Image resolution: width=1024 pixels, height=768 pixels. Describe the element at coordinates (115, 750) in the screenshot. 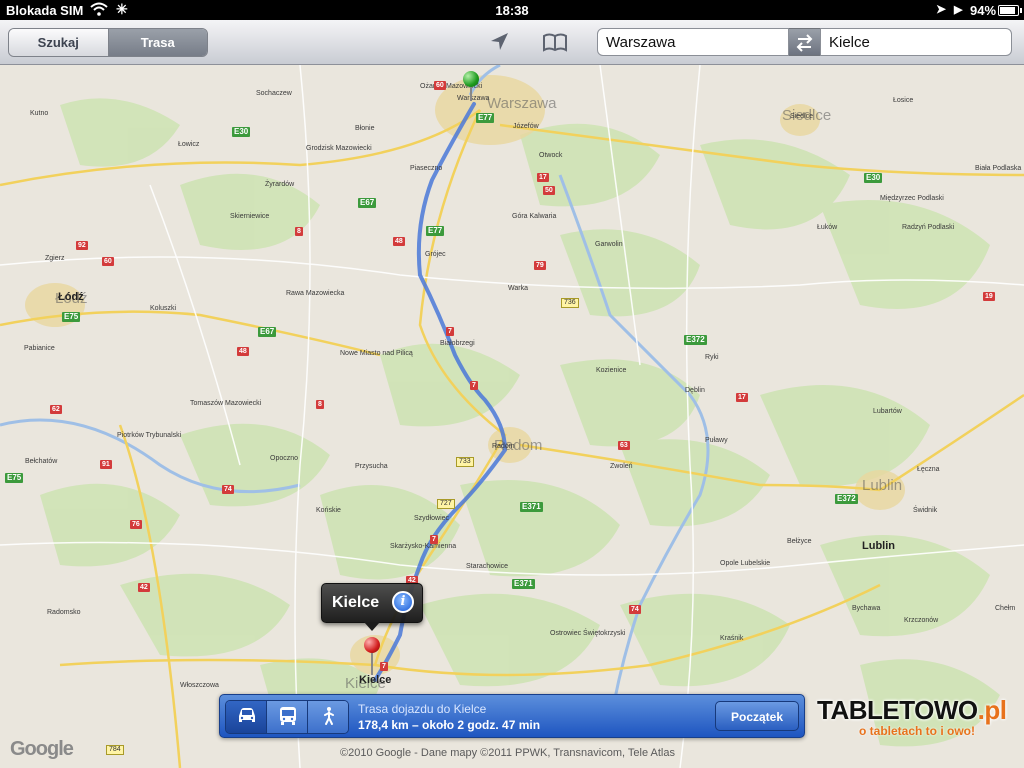

I see `road-shield: 784` at that location.